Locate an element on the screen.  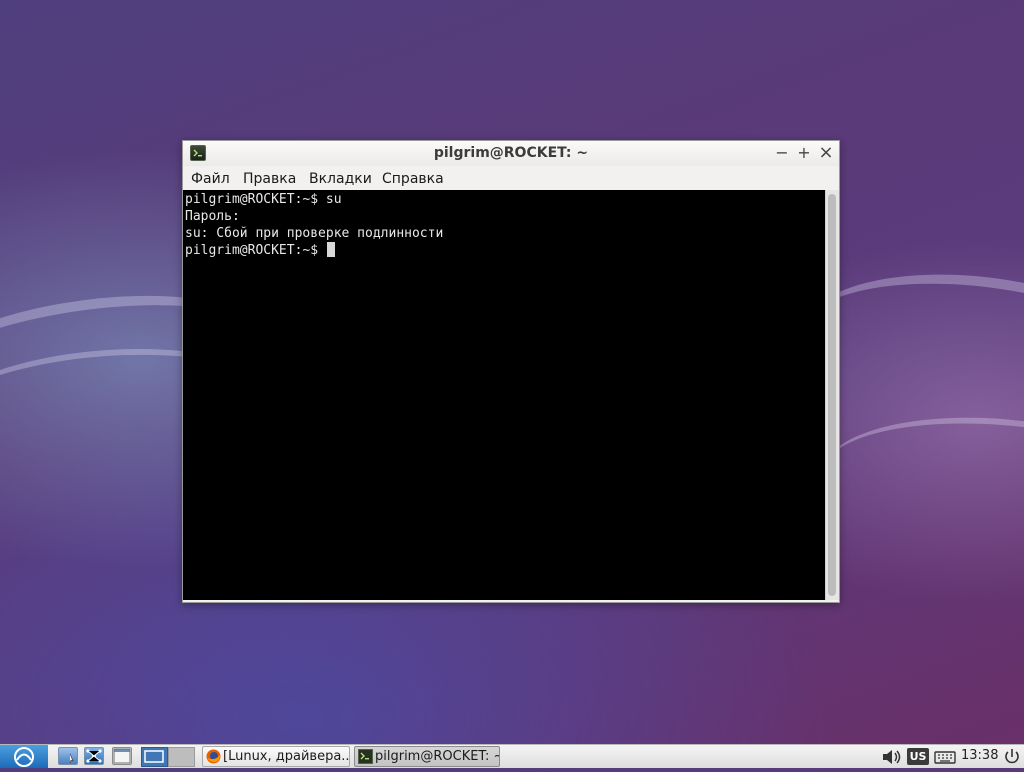
window-icon is located at coordinates (122, 756).